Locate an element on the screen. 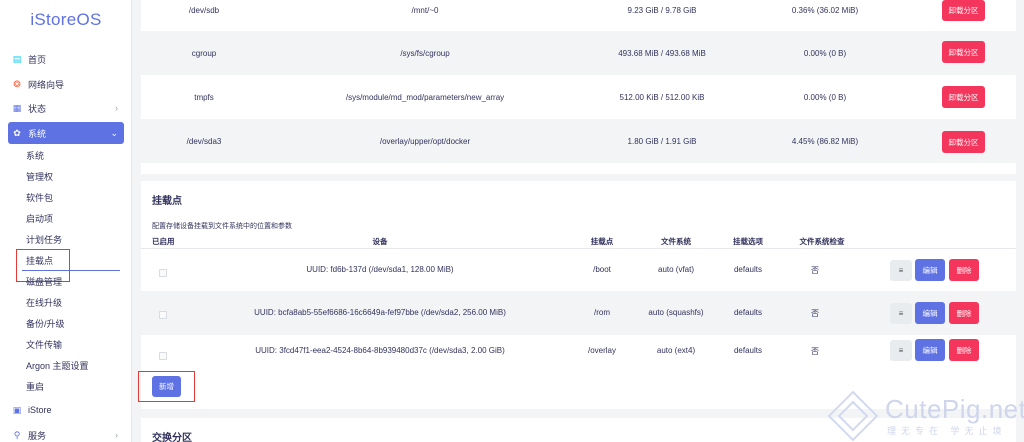 This screenshot has height=442, width=1024. sub-item-scheduled-tasks: 计划任务 is located at coordinates (44, 240).